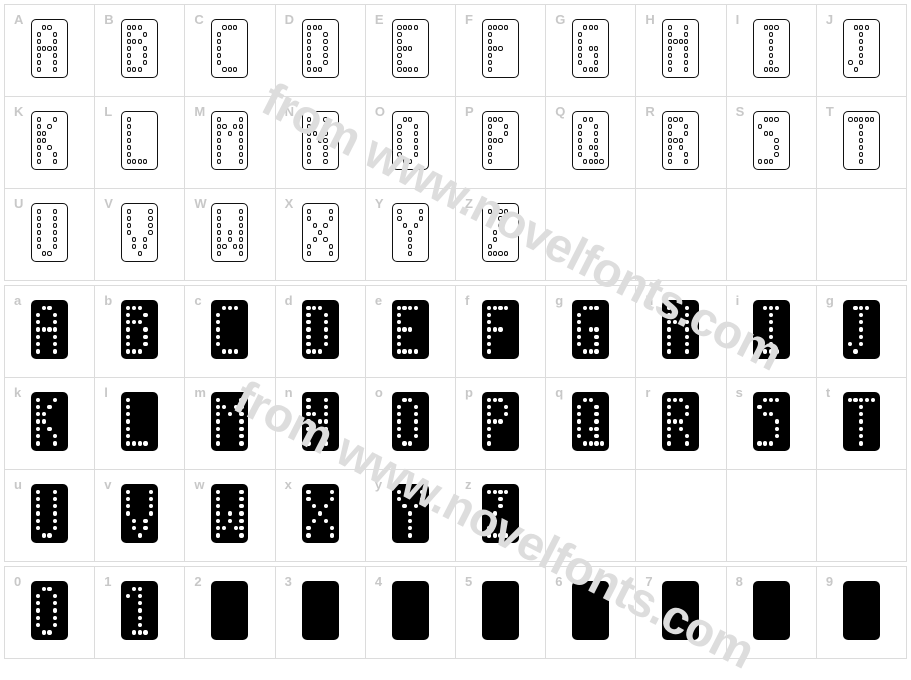  What do you see at coordinates (50, 424) in the screenshot?
I see `glyph-cell-lowercase: k` at bounding box center [50, 424].